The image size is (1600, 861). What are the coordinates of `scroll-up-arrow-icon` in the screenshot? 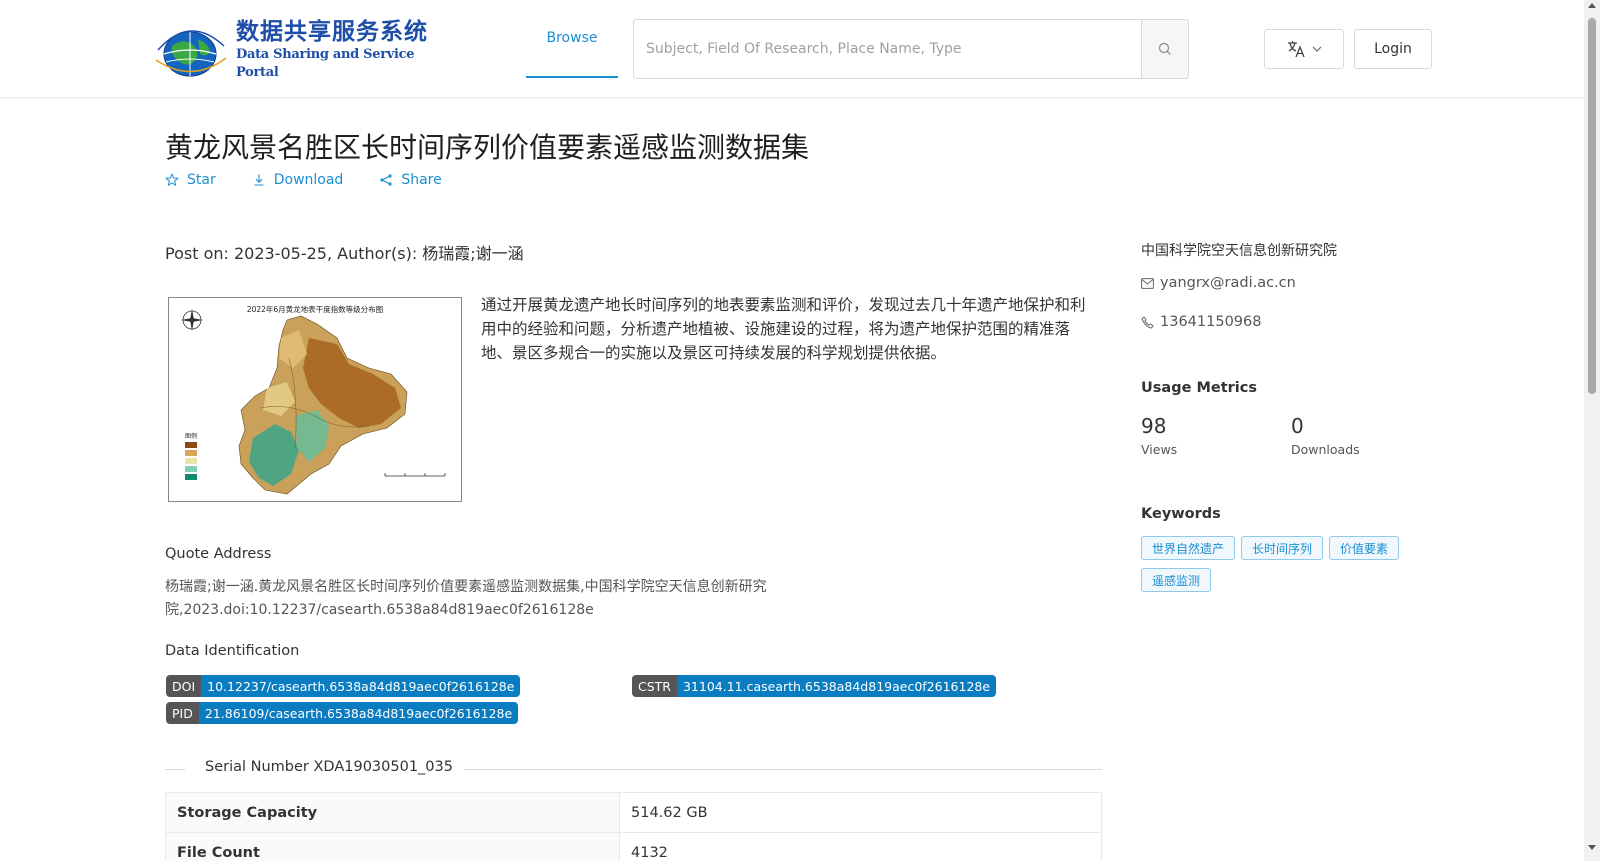 It's located at (1592, 8).